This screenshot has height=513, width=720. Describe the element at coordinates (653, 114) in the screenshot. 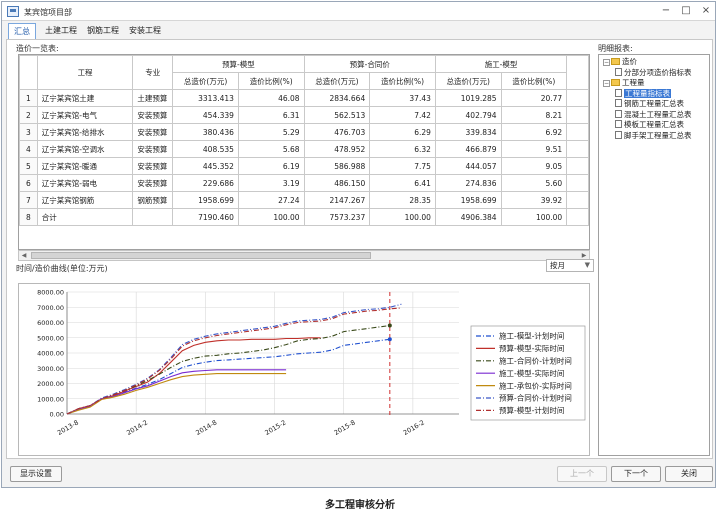

I see `tree-item: 混凝土工程量汇总表` at that location.